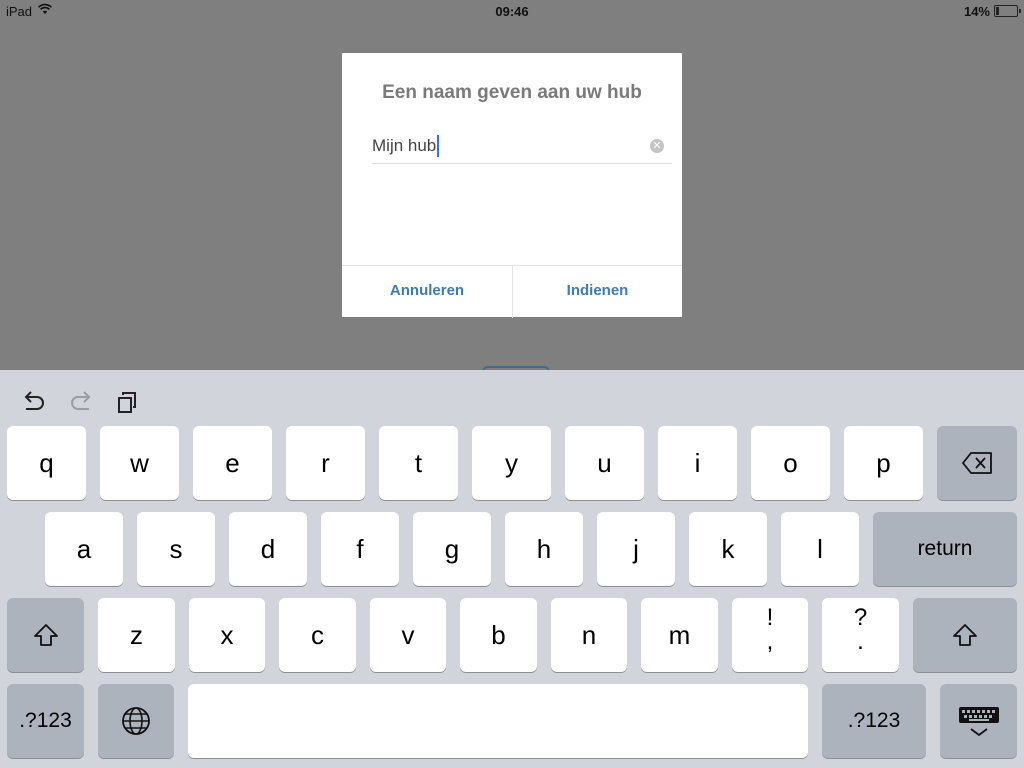 This screenshot has width=1024, height=768. I want to click on dismiss-keyboard-key, so click(978, 721).